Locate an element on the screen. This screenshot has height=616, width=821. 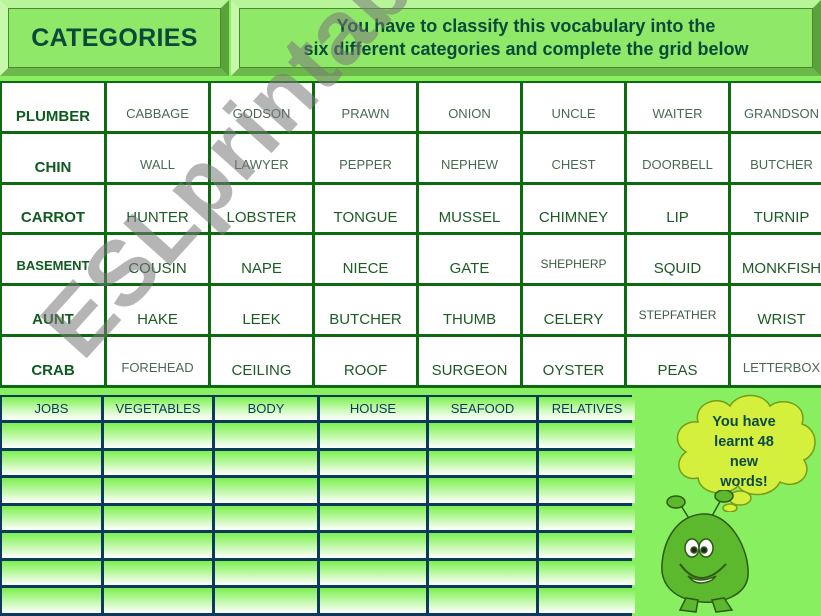
answer-column-header: SEAFOOD is located at coordinates (482, 408).